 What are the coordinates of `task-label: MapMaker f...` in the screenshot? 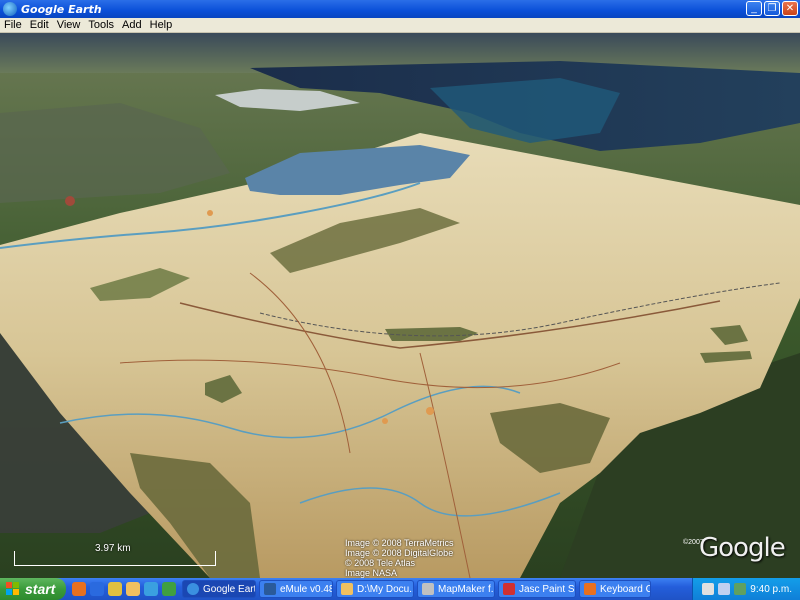 It's located at (466, 589).